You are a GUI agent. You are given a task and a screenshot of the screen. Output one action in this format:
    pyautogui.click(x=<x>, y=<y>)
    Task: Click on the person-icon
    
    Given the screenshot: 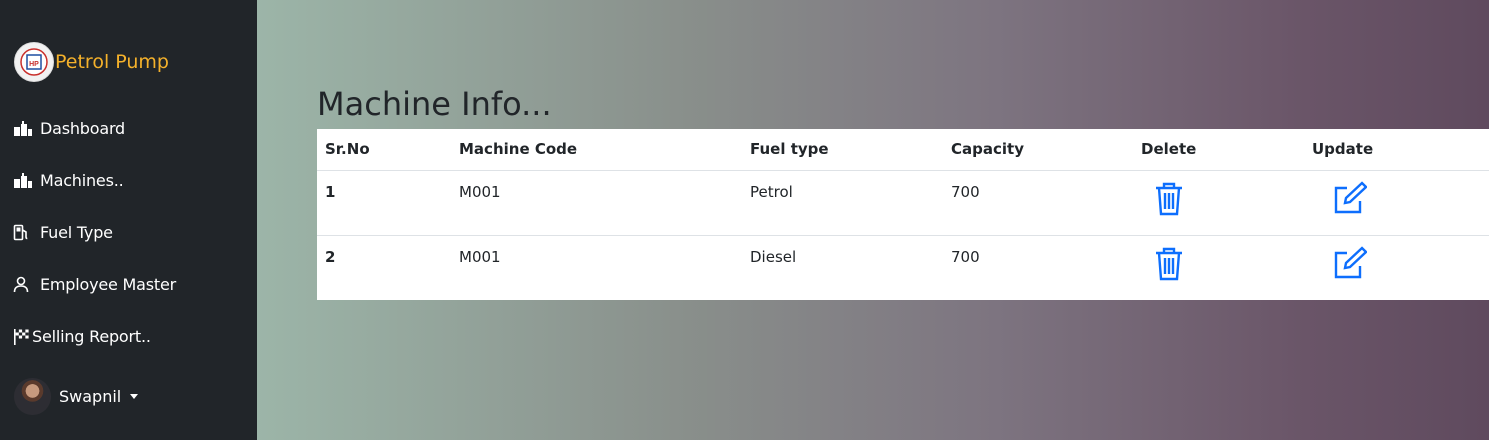 What is the action you would take?
    pyautogui.click(x=24, y=285)
    